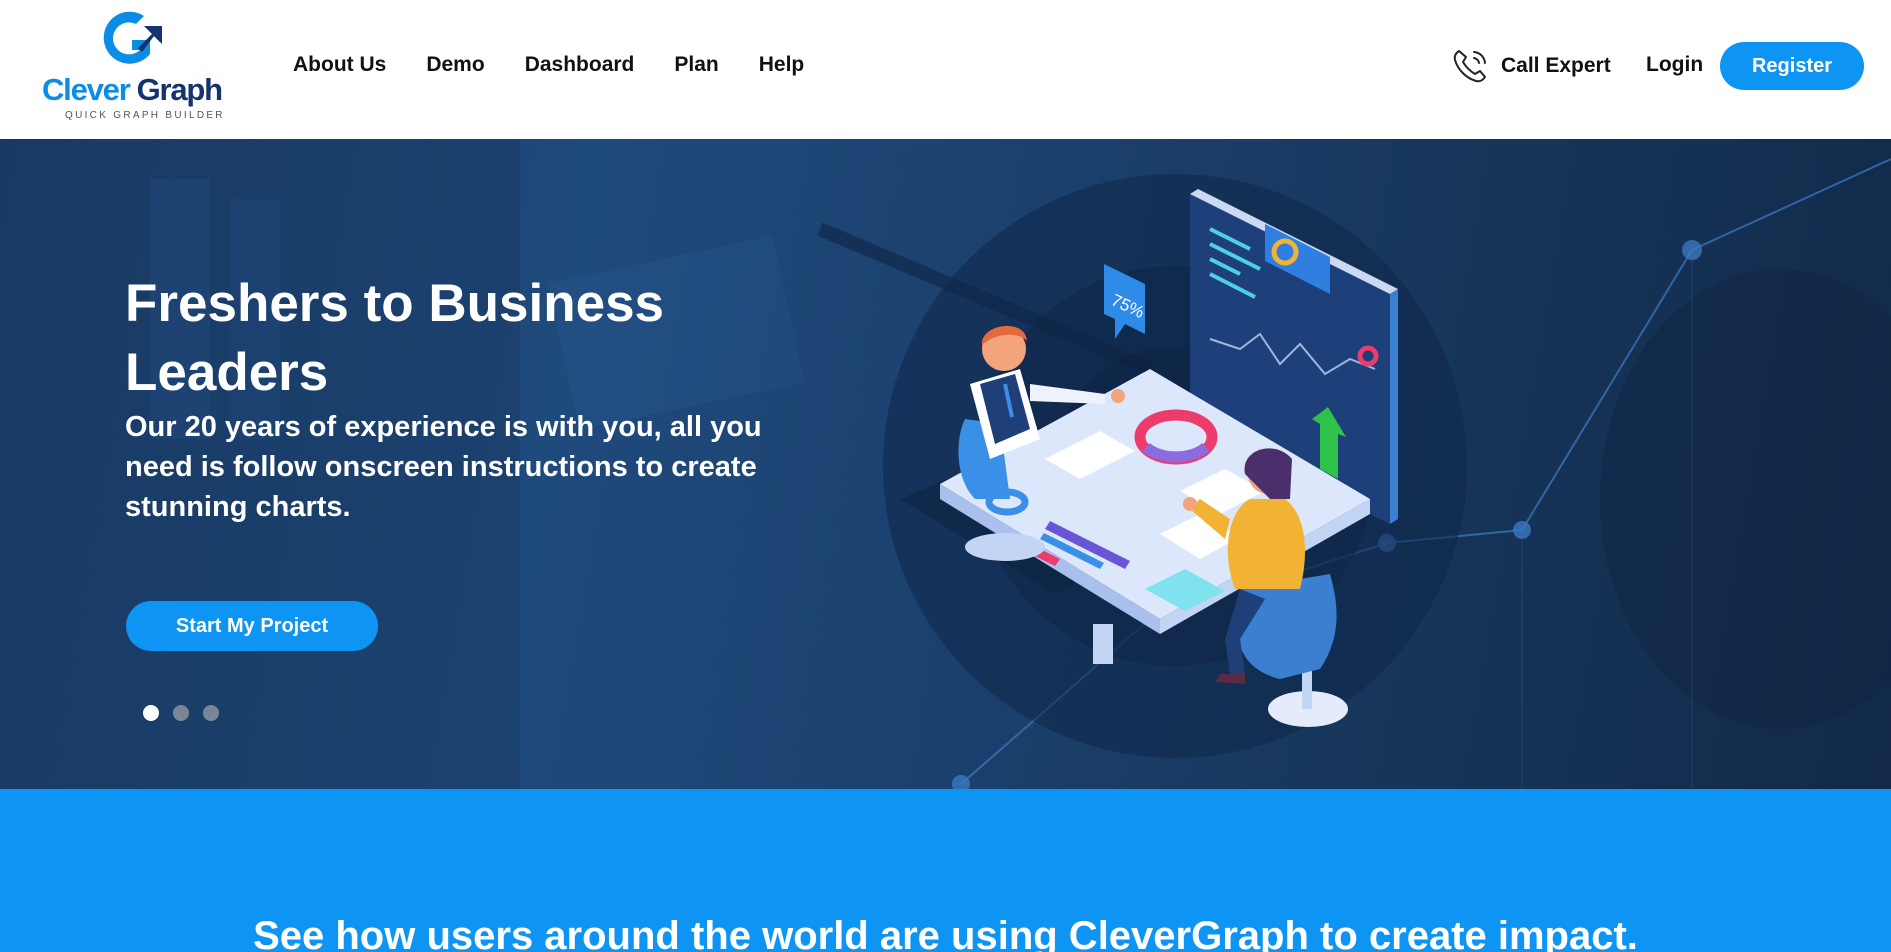 This screenshot has height=952, width=1891. I want to click on call-expert-link: Call Expert, so click(1530, 66).